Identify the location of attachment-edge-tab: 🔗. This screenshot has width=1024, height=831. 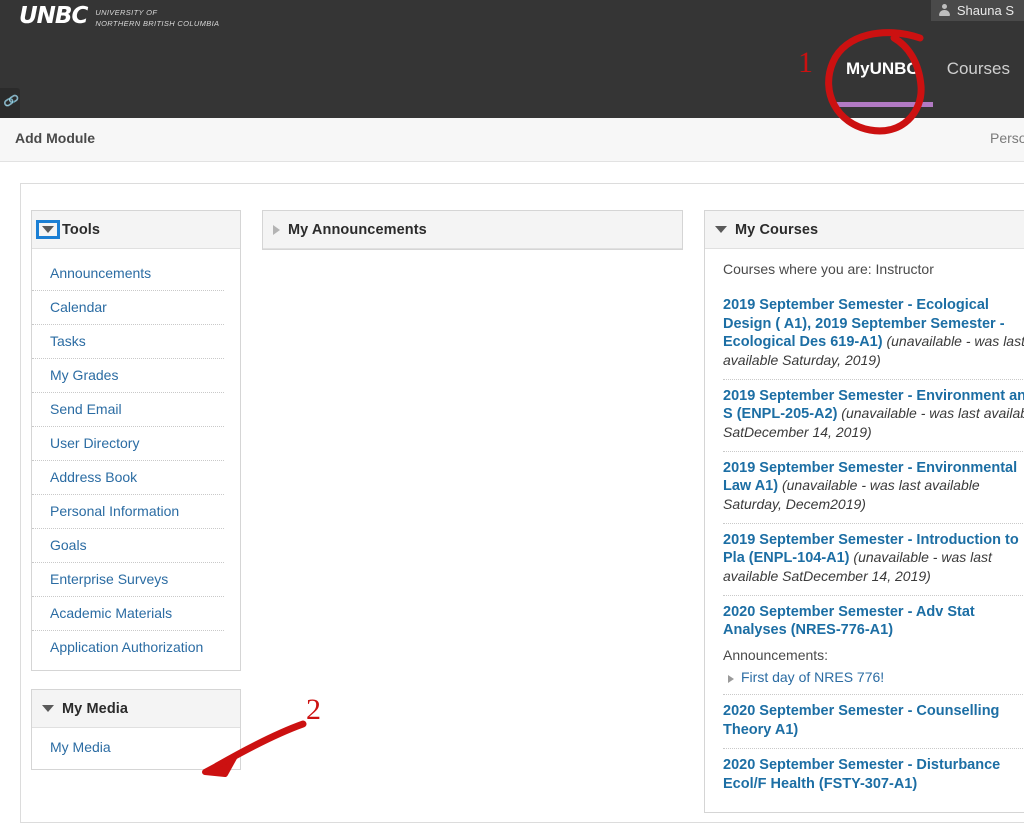
(10, 103).